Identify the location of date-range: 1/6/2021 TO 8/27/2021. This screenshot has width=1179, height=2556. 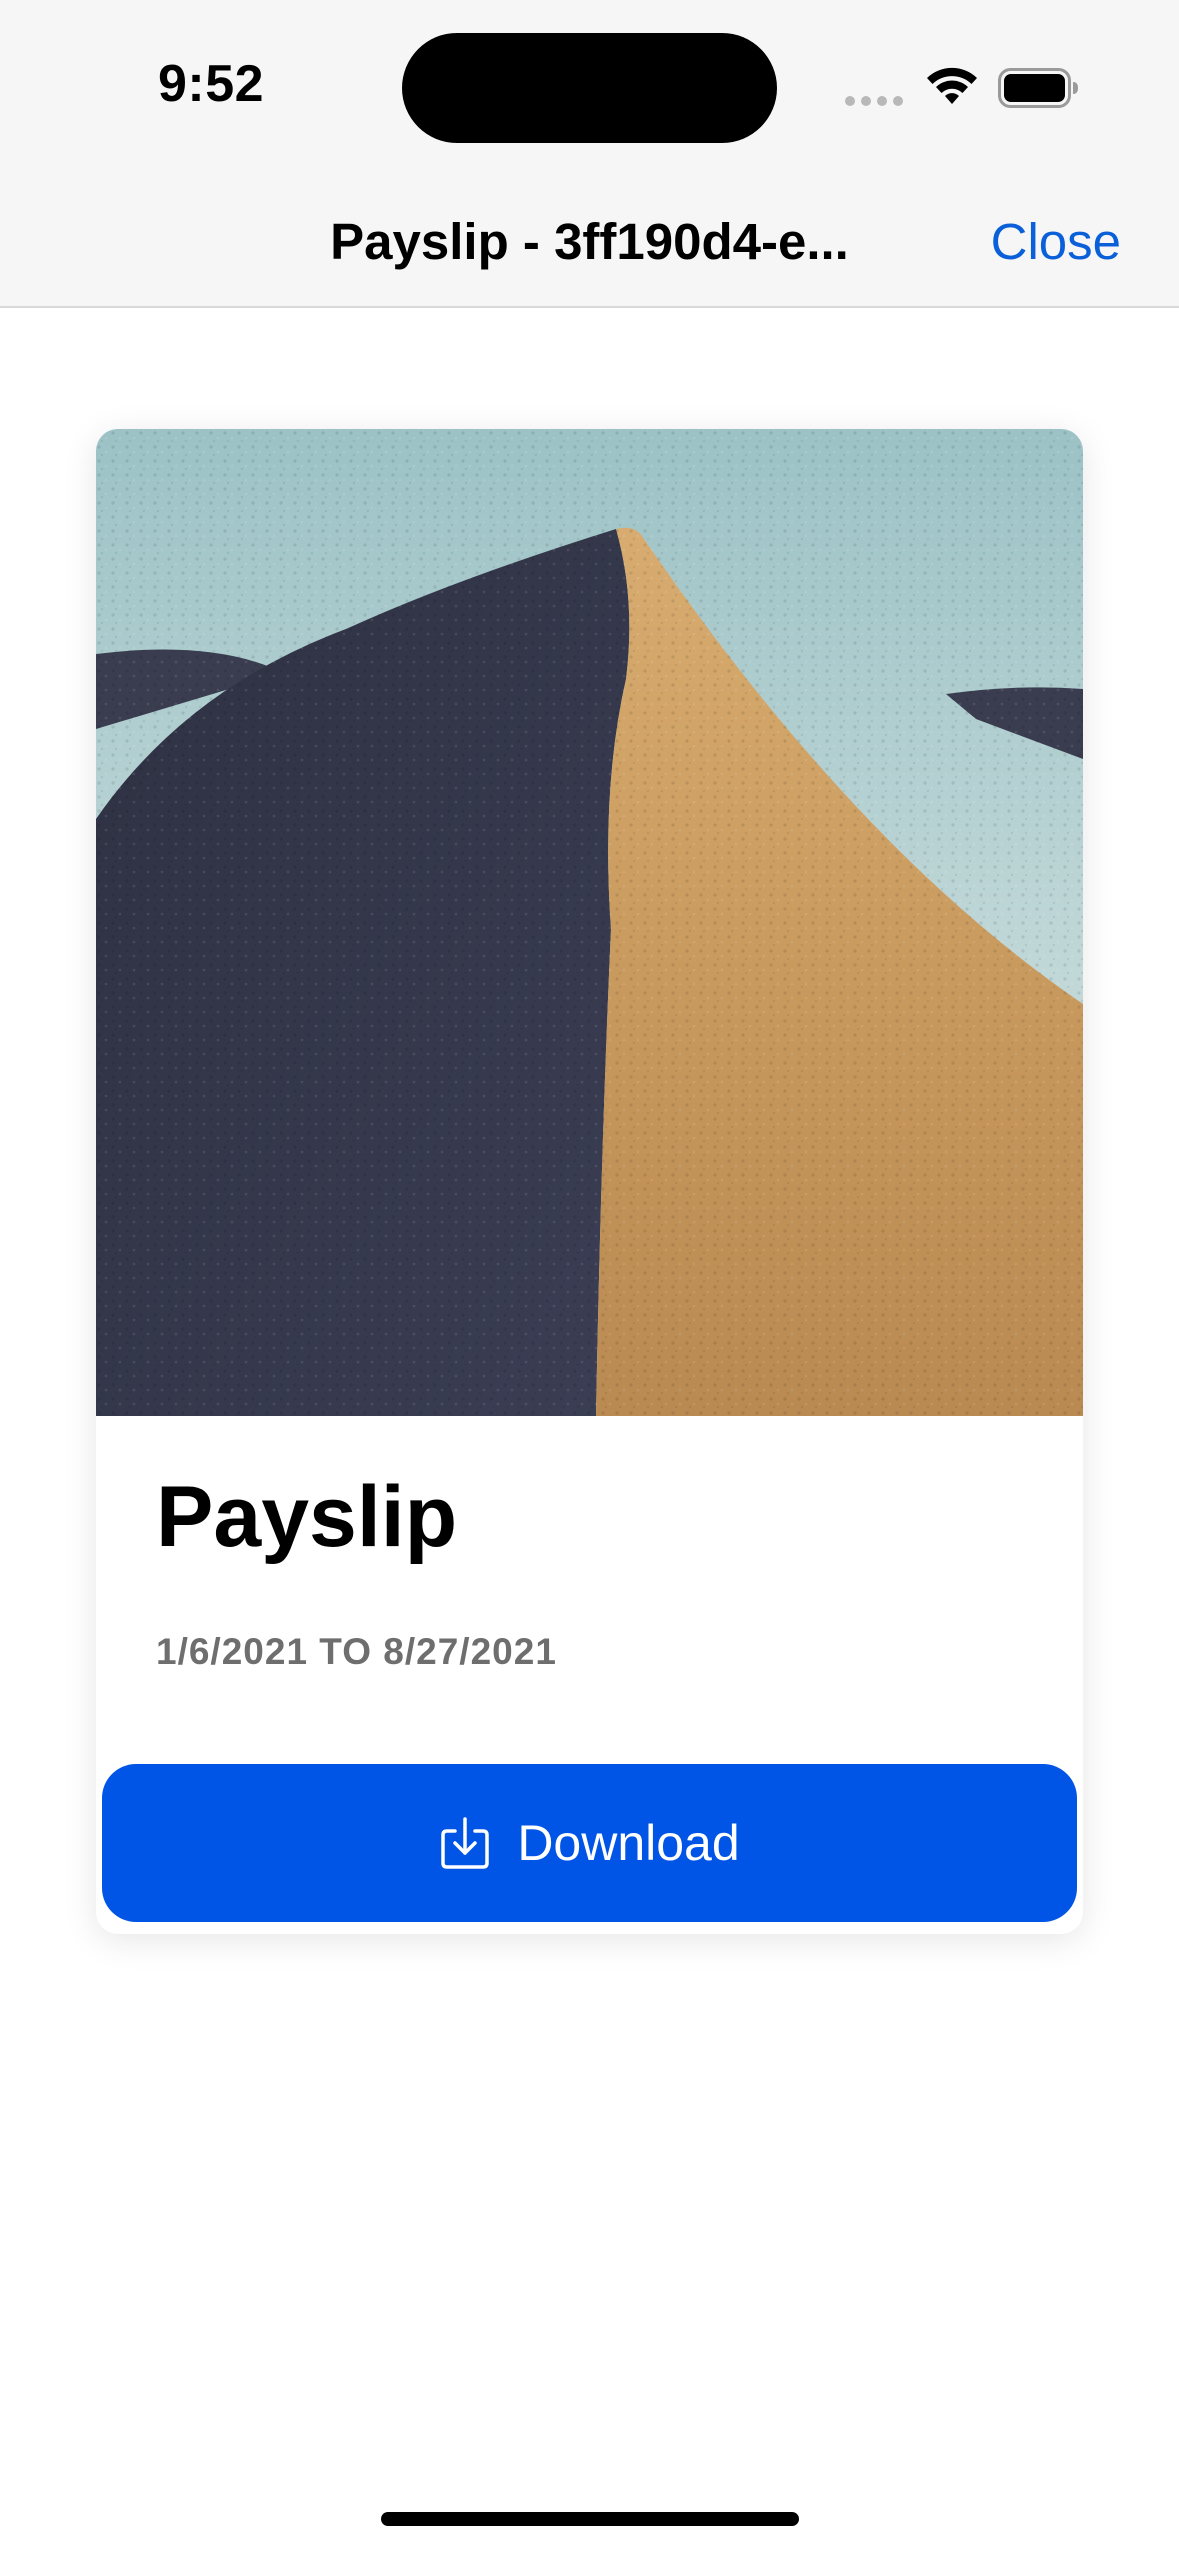
(356, 1651).